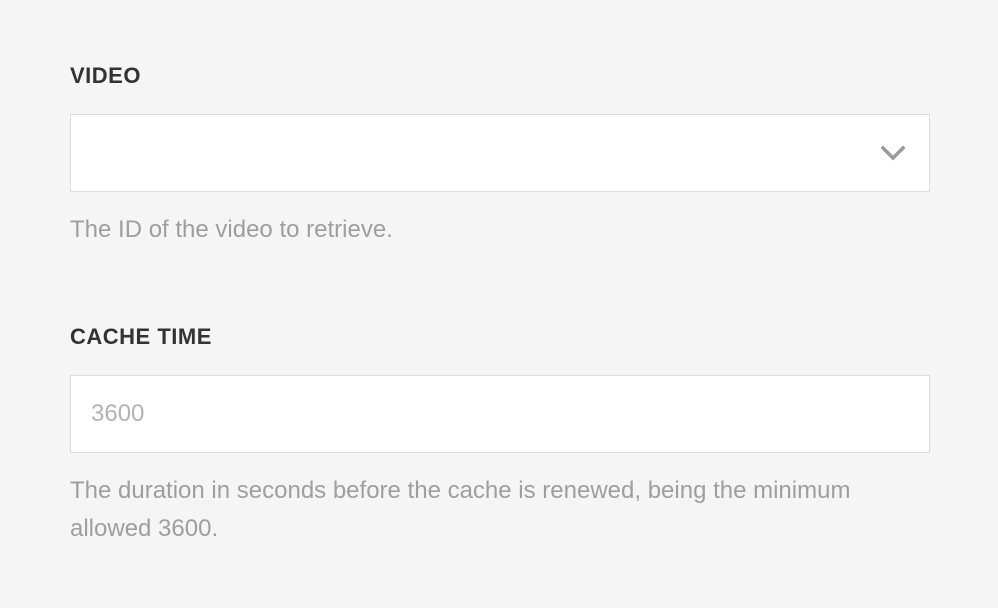  What do you see at coordinates (893, 153) in the screenshot?
I see `chevron-down-icon` at bounding box center [893, 153].